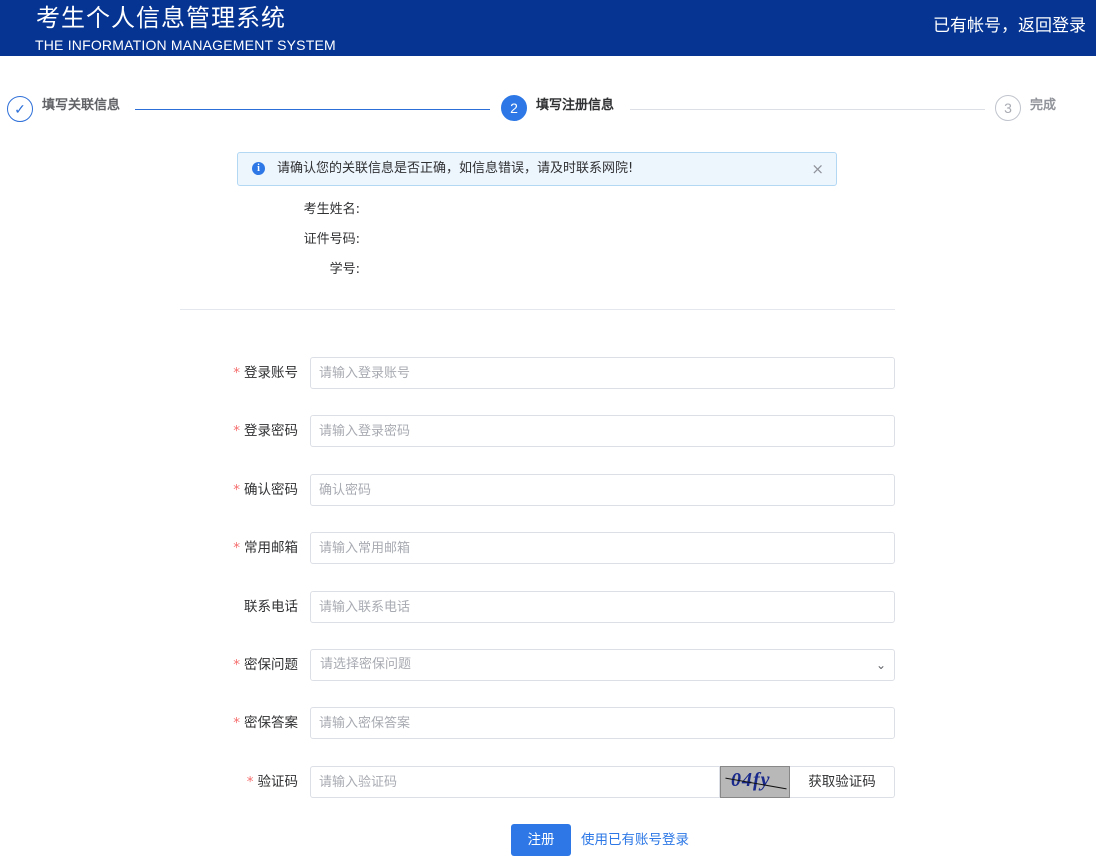 The width and height of the screenshot is (1096, 863). Describe the element at coordinates (602, 665) in the screenshot. I see `security-question-select: 请选择密保问题 ⌄` at that location.